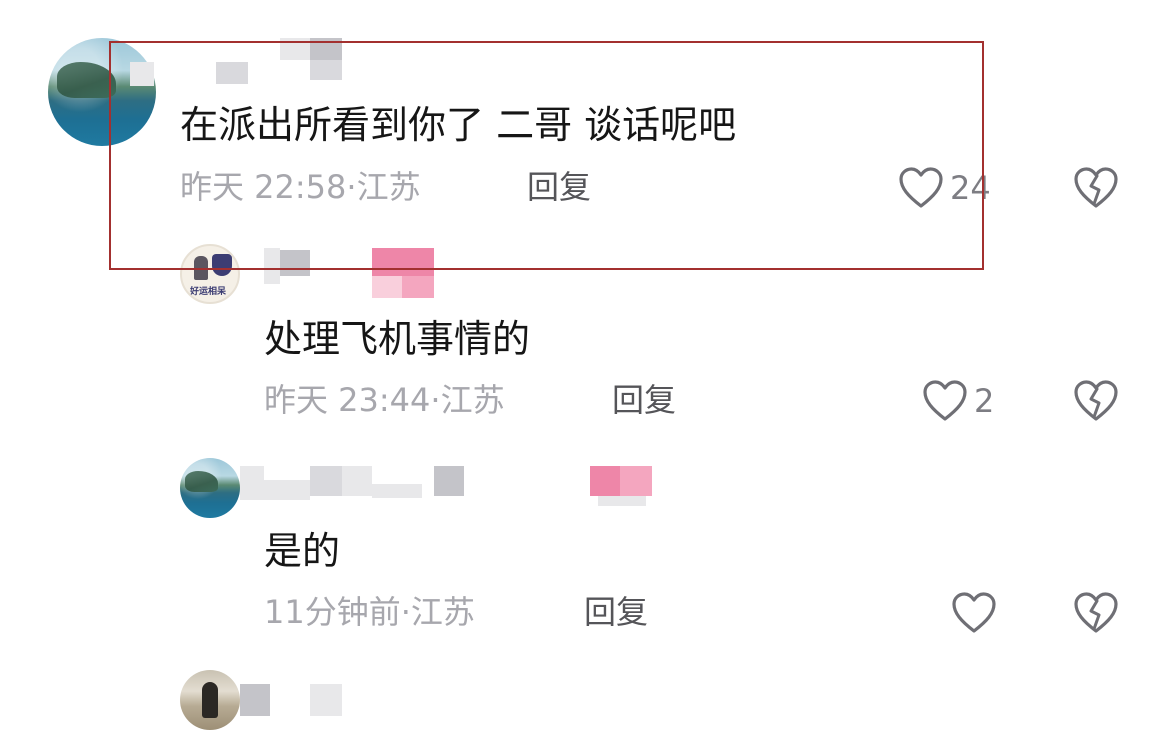 The image size is (1170, 730). Describe the element at coordinates (347, 400) in the screenshot. I see `comment-time: 昨天 23:44` at that location.